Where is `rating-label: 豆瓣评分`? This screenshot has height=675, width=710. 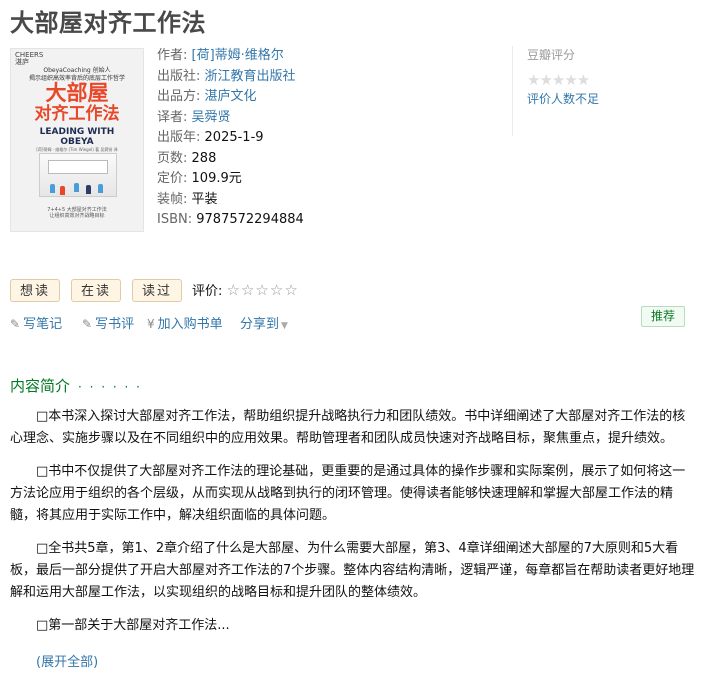
rating-label: 豆瓣评分 is located at coordinates (551, 55).